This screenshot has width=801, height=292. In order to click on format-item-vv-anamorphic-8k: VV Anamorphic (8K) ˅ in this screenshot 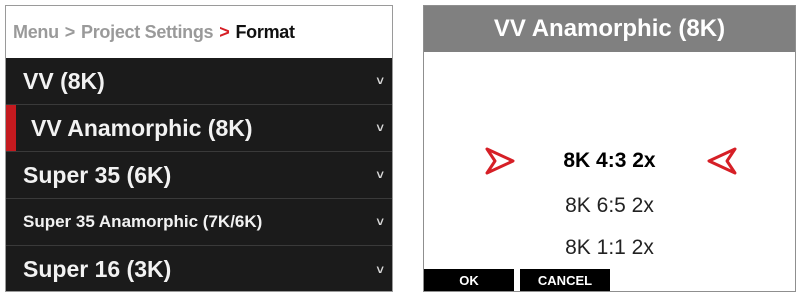, I will do `click(199, 128)`.